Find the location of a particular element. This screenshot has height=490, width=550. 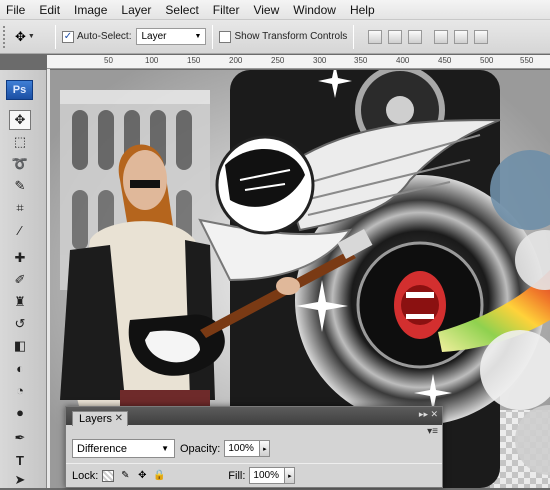

menu-view: View is located at coordinates (266, 10).